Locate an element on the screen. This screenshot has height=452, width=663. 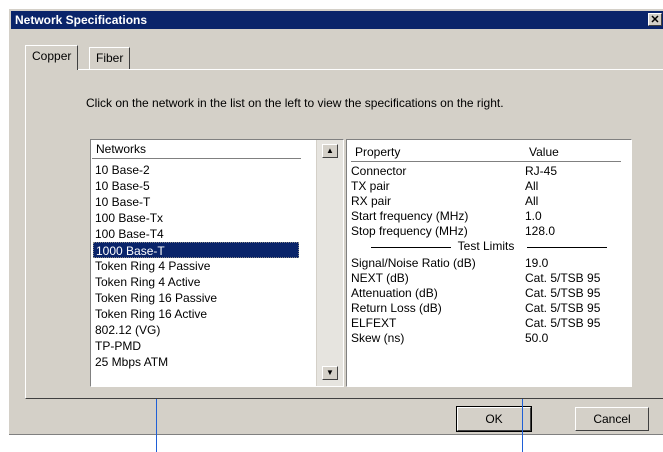
networks-scrollbar: ▲ ▼ is located at coordinates (329, 263).